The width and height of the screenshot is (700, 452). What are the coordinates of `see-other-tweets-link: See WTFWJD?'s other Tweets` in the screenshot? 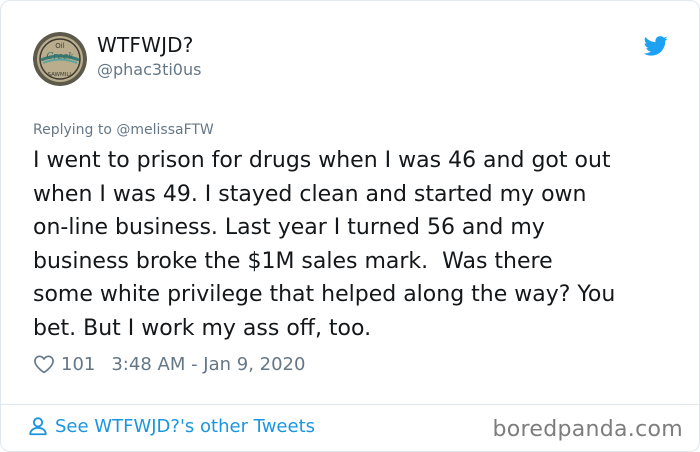 It's located at (171, 426).